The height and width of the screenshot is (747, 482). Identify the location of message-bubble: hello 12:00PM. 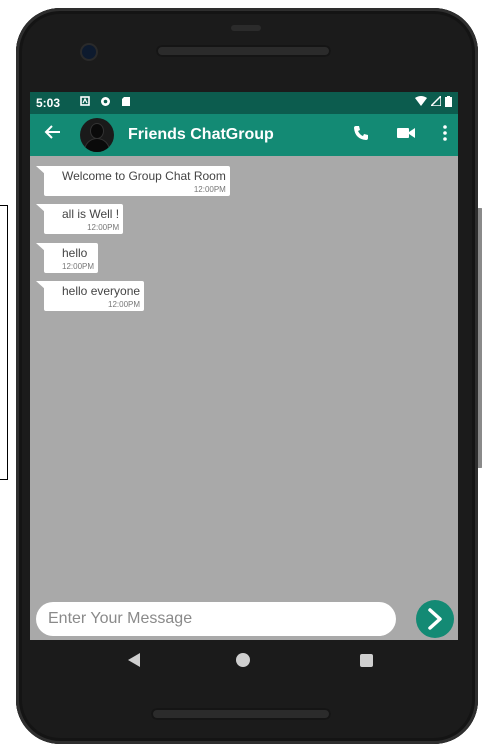
(67, 258).